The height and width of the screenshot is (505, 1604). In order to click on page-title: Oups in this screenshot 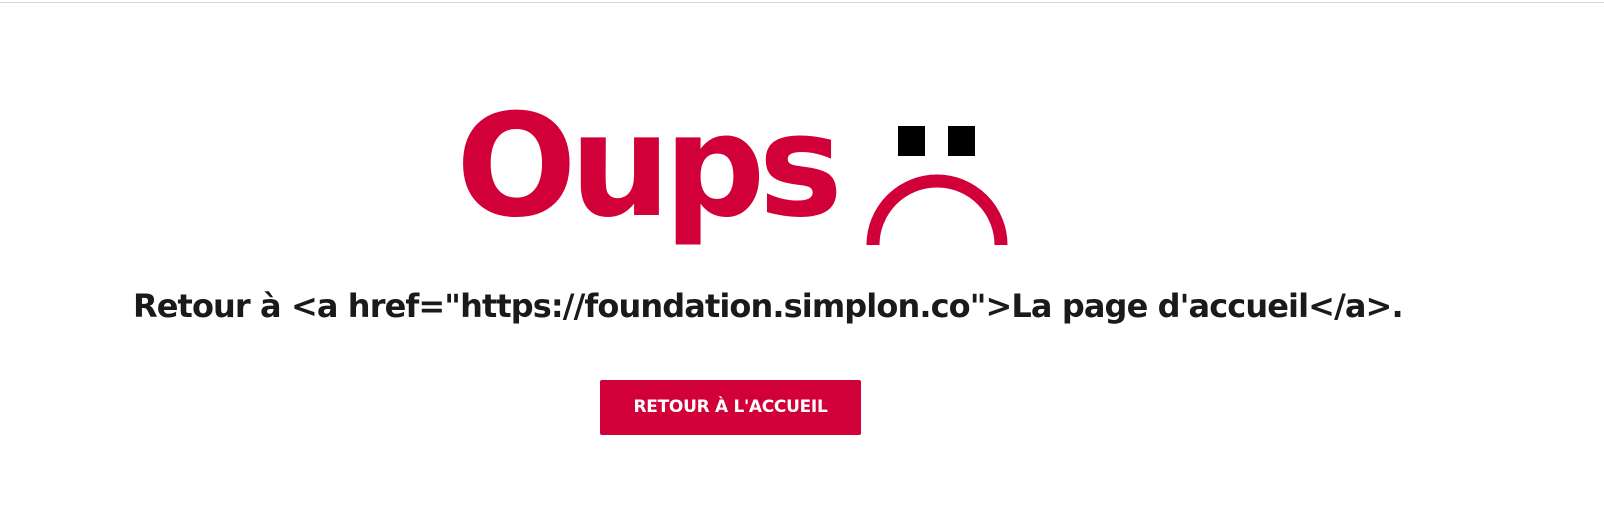, I will do `click(649, 166)`.